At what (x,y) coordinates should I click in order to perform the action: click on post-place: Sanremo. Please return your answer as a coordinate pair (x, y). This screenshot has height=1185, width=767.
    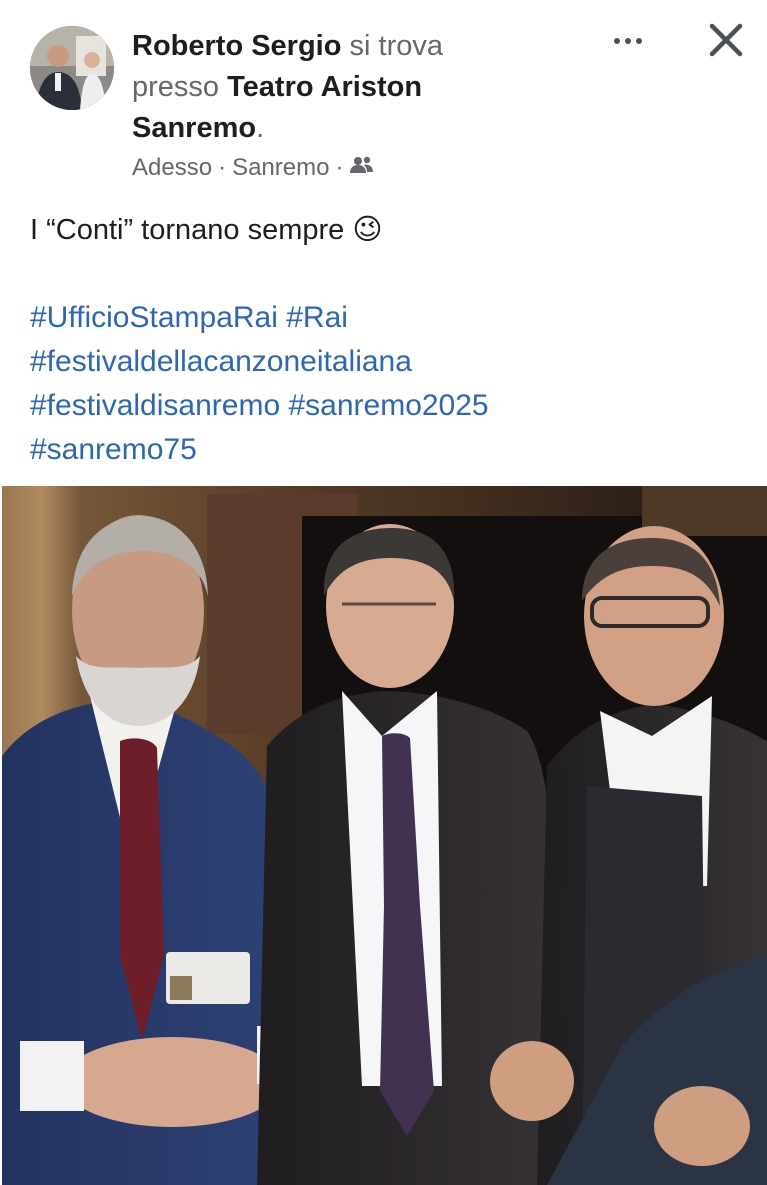
    Looking at the image, I should click on (281, 167).